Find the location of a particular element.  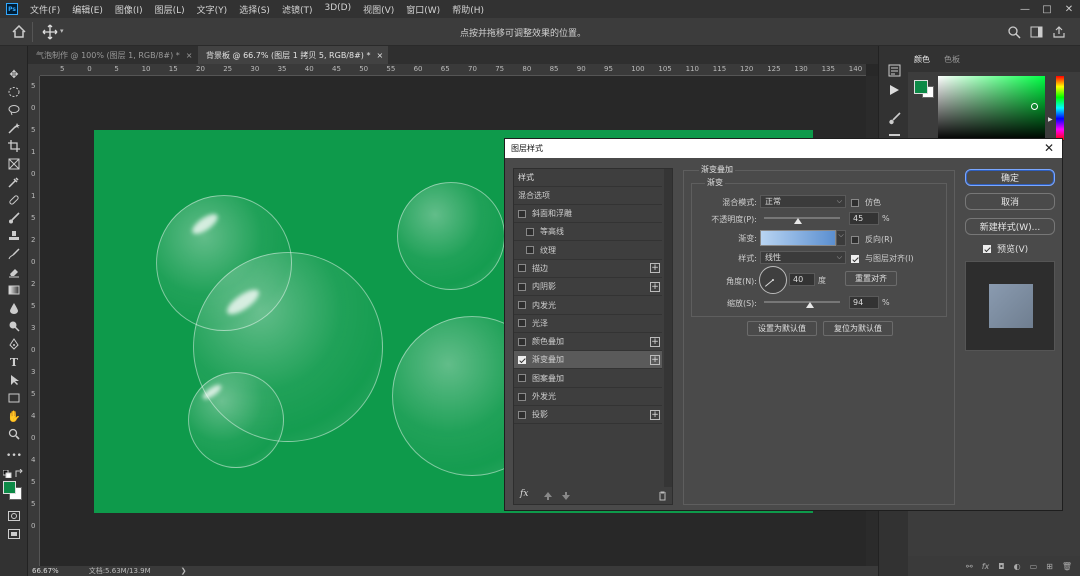

delete-effect-icon is located at coordinates (662, 496).